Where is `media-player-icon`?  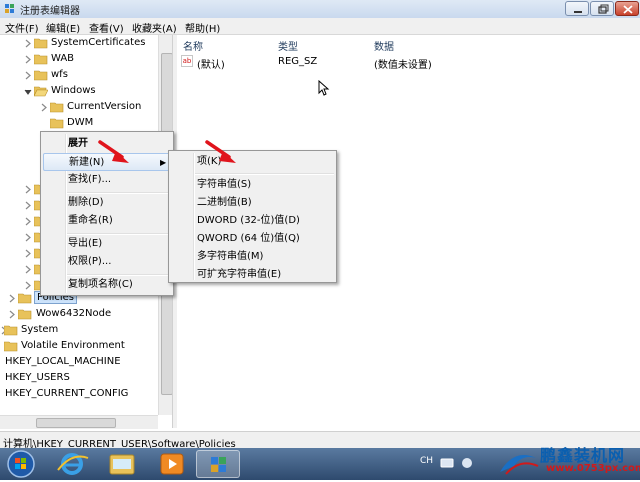 media-player-icon is located at coordinates (172, 464).